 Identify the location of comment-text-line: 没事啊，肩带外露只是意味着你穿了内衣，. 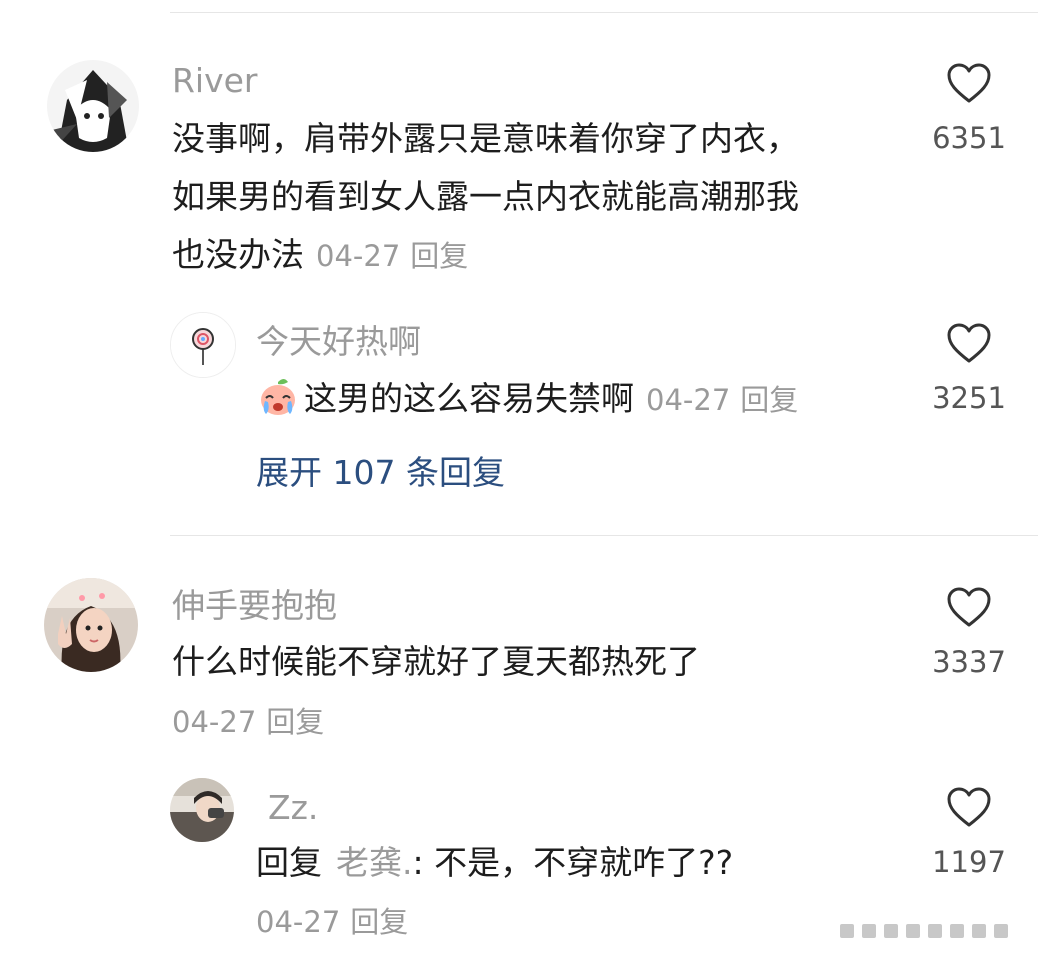
(485, 138).